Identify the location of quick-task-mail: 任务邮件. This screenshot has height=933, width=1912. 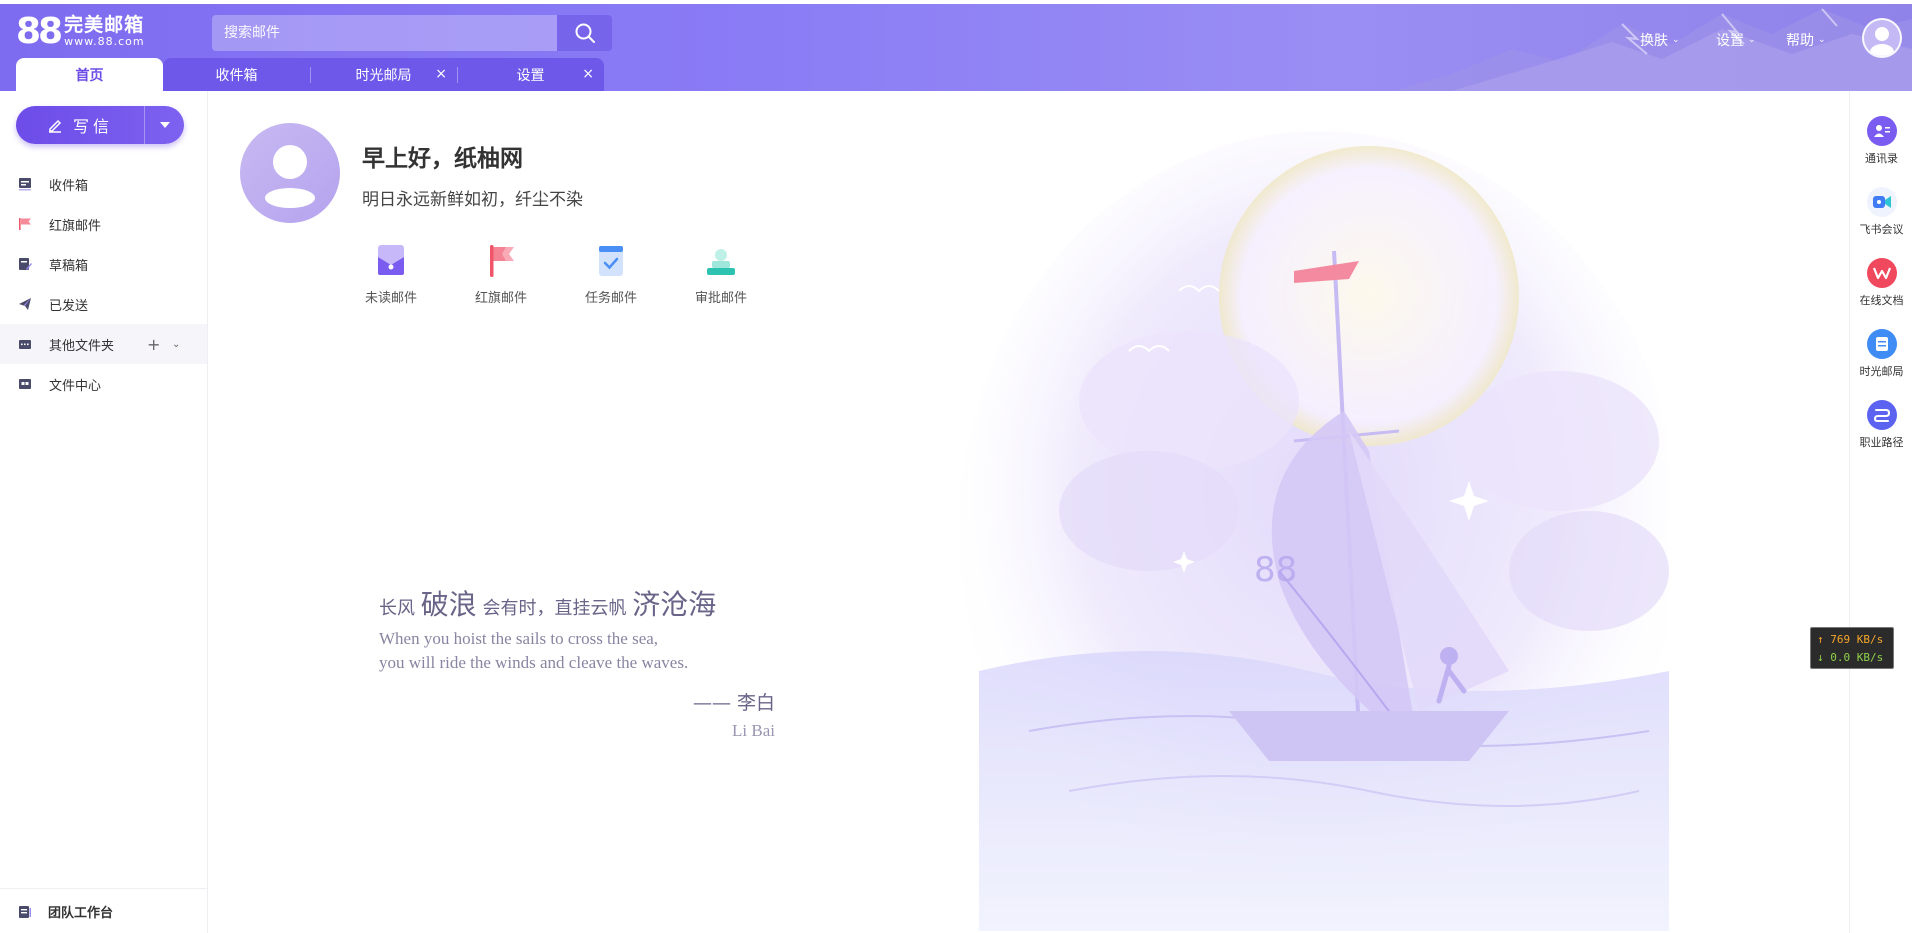
(611, 274).